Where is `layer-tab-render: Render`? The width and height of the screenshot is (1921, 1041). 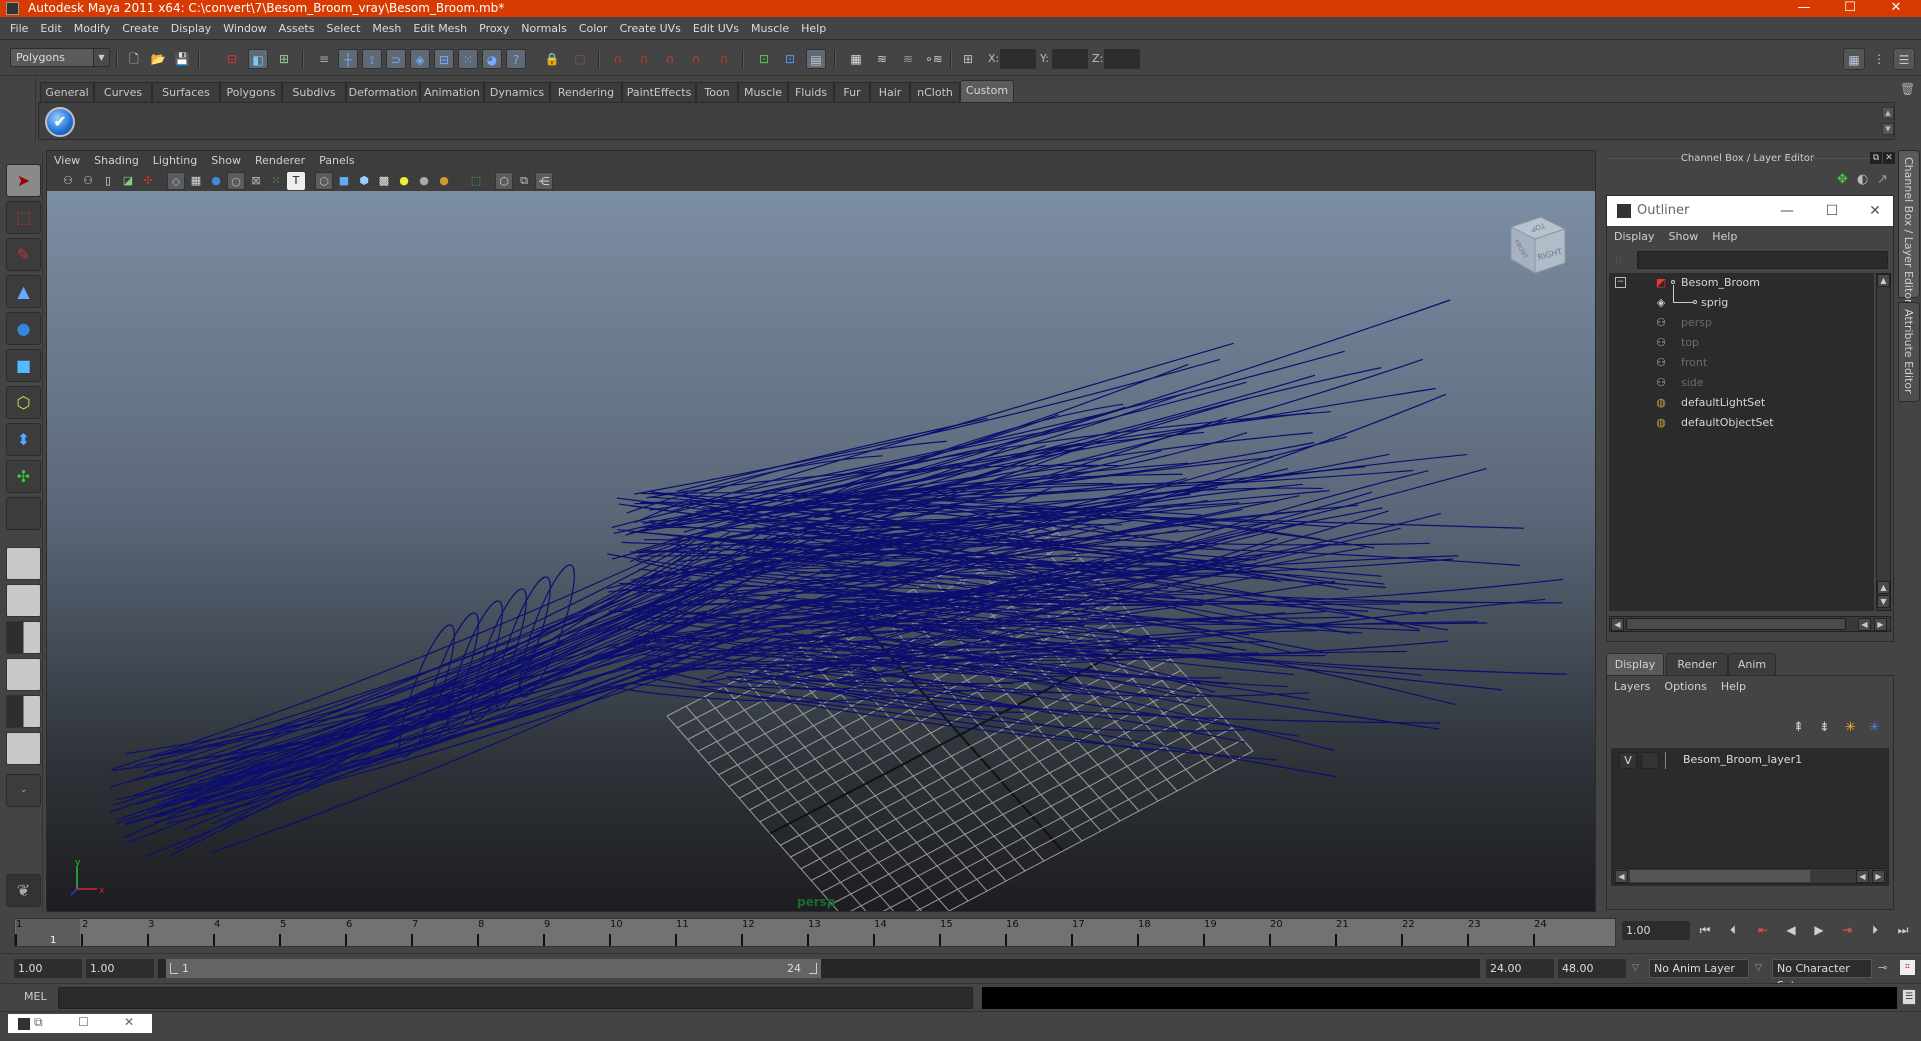 layer-tab-render: Render is located at coordinates (1697, 664).